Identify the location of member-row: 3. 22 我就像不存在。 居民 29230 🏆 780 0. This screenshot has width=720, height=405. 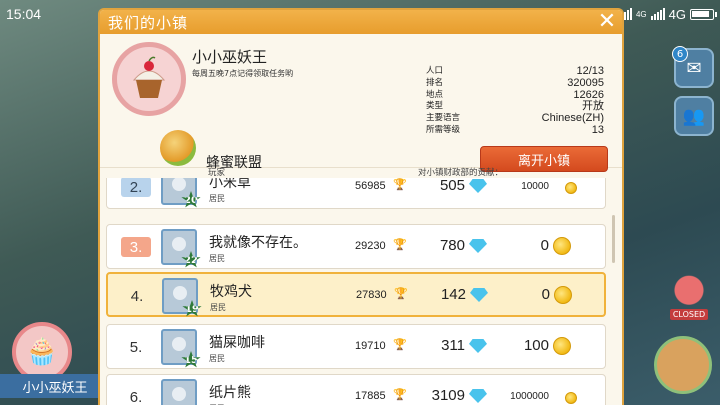
(356, 246).